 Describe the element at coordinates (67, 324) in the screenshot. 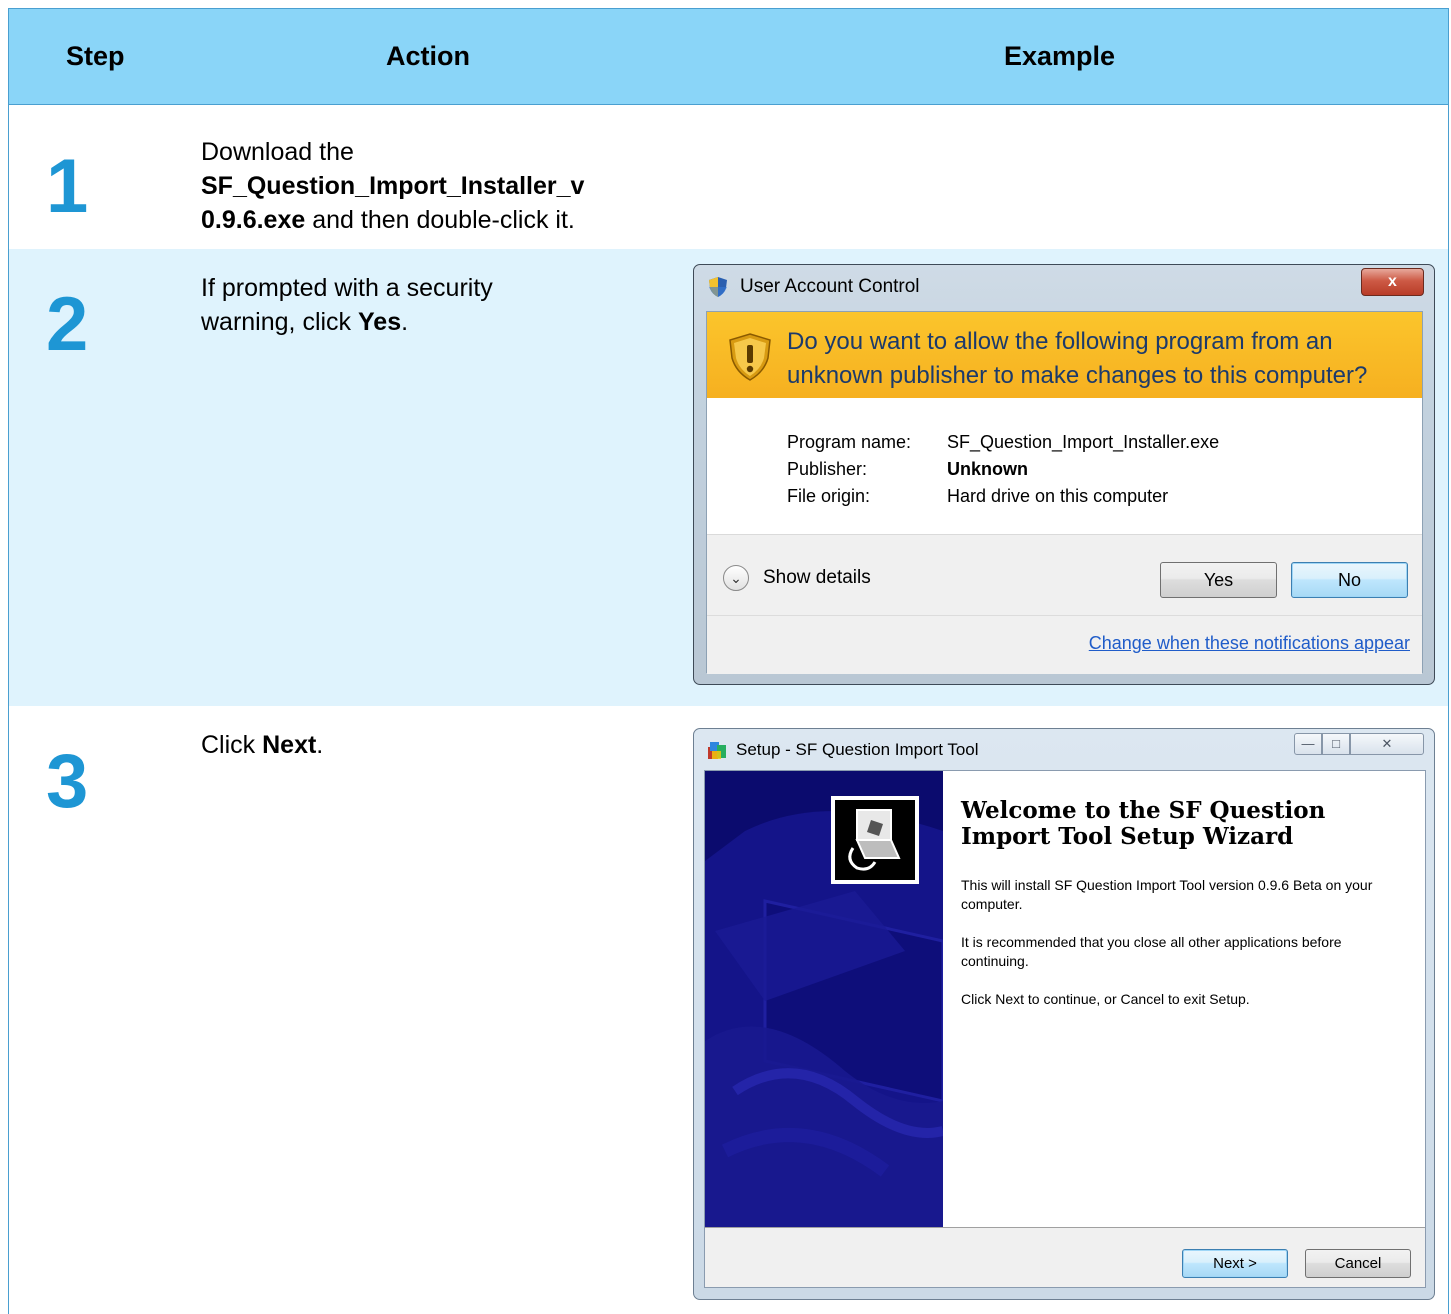

I see `step-number: 2` at that location.